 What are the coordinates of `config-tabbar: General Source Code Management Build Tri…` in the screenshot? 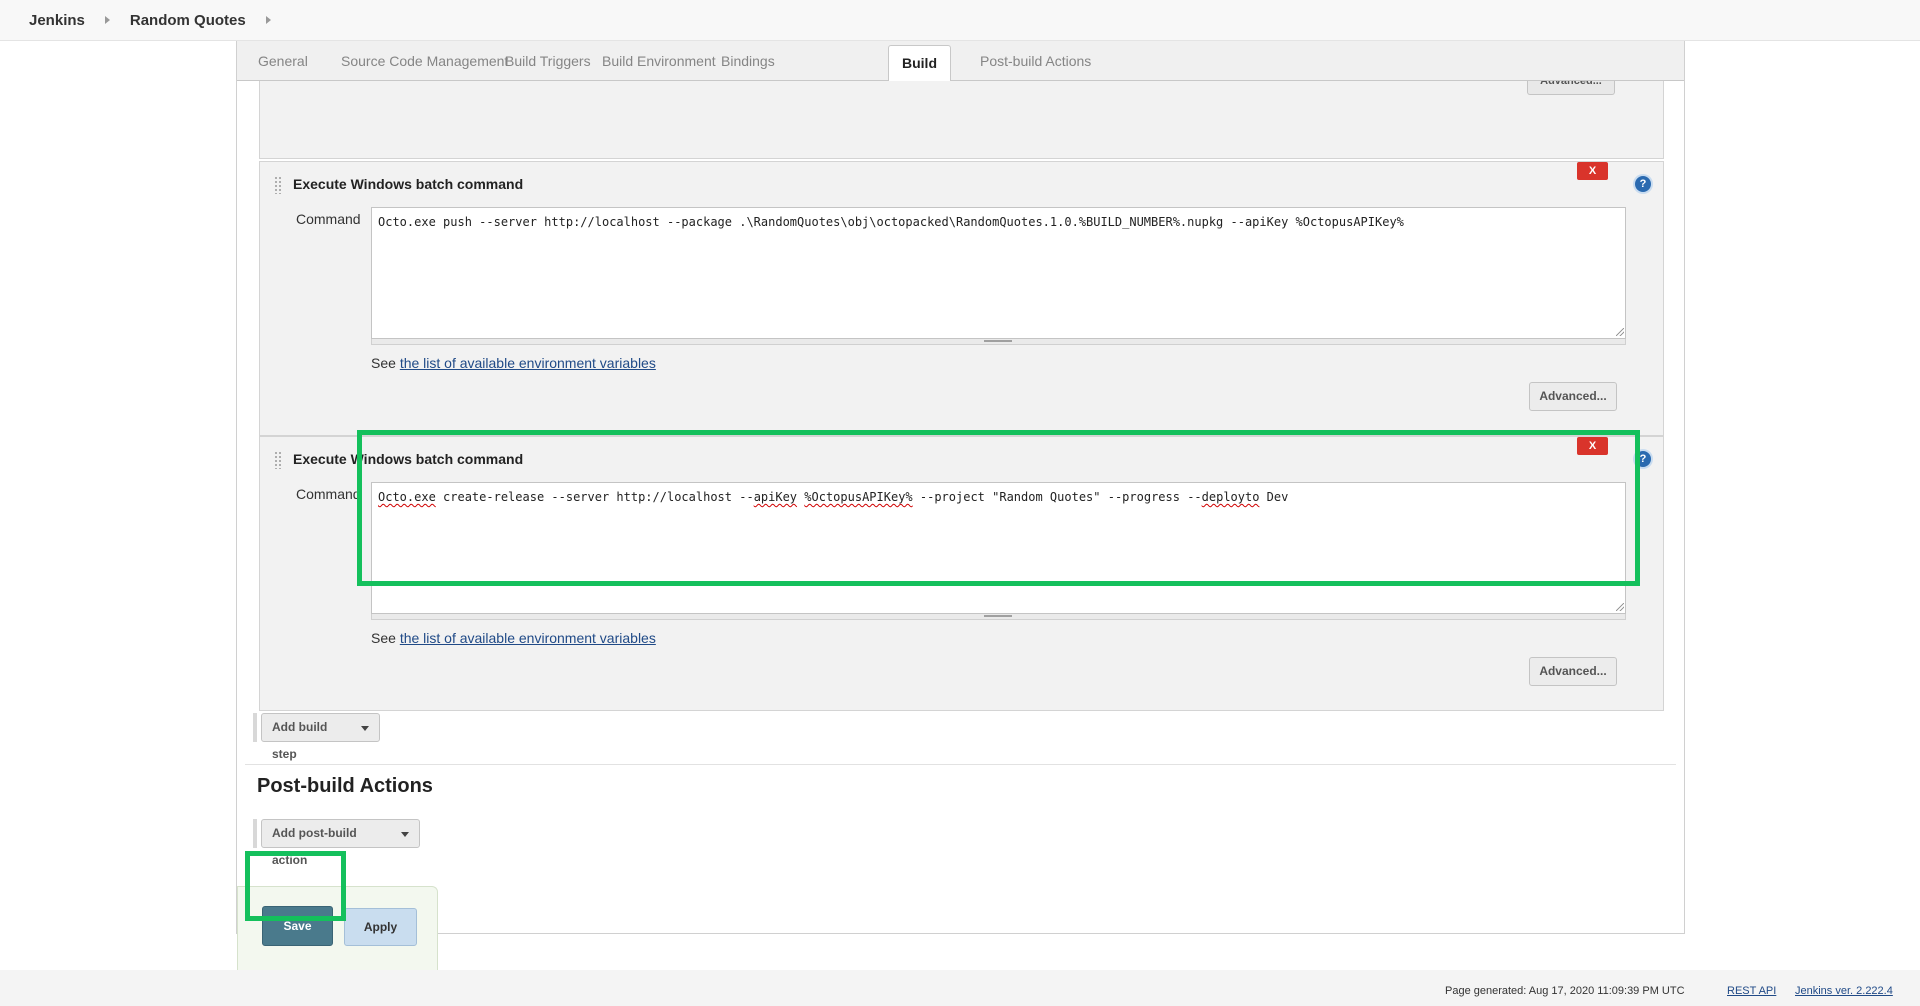 It's located at (960, 61).